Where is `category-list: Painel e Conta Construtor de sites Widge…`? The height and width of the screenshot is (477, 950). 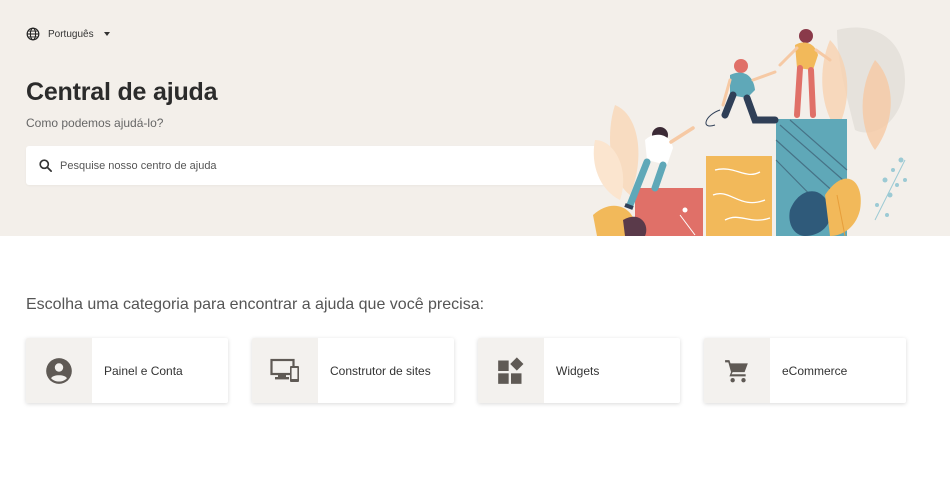
category-list: Painel e Conta Construtor de sites Widge… is located at coordinates (466, 370).